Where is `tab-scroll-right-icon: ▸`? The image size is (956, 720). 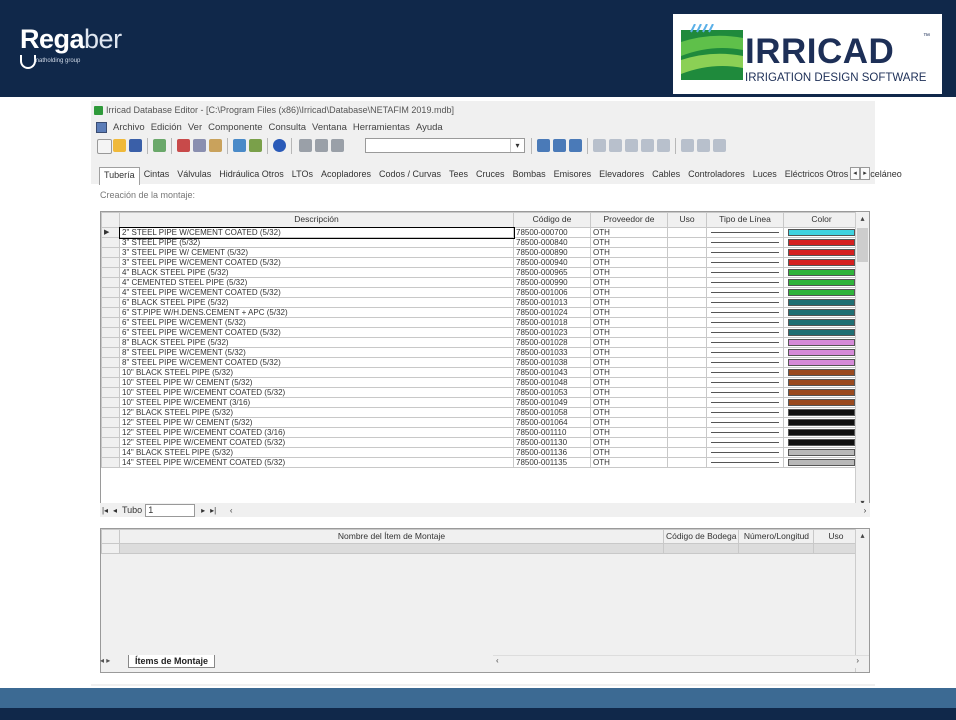 tab-scroll-right-icon: ▸ is located at coordinates (865, 173).